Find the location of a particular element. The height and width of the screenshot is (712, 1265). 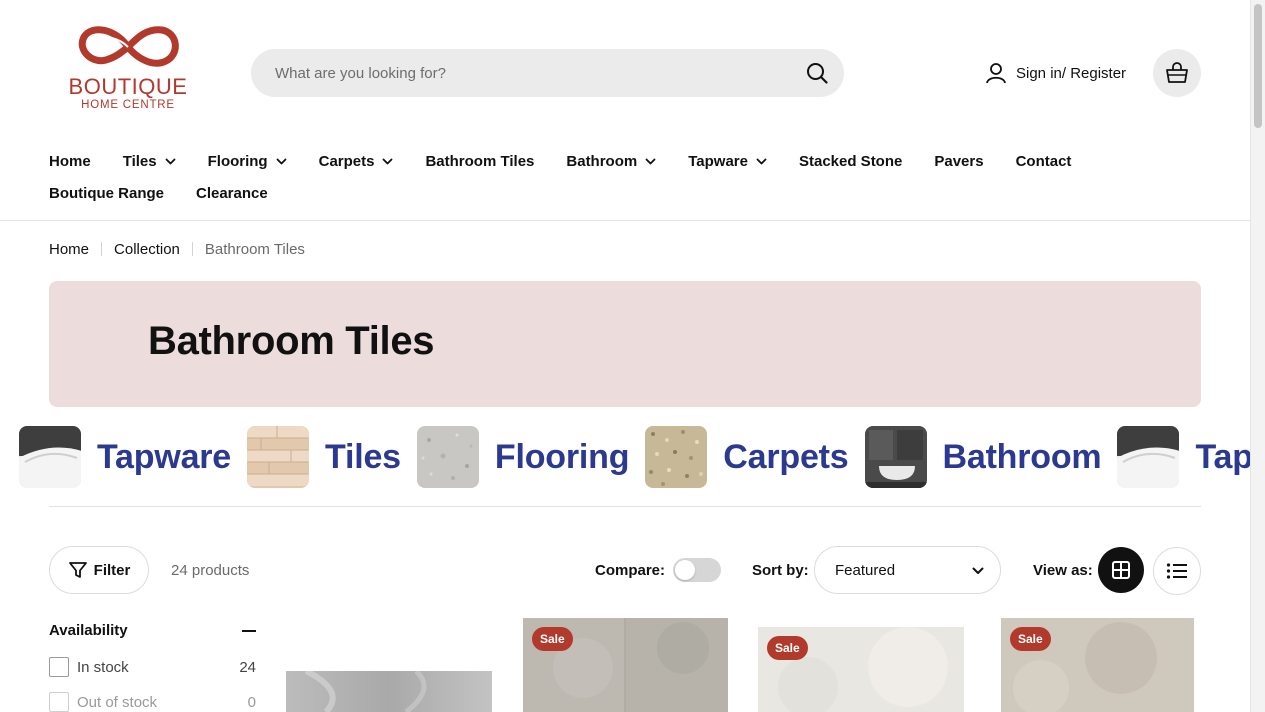

breadcrumb-separator is located at coordinates (192, 249).